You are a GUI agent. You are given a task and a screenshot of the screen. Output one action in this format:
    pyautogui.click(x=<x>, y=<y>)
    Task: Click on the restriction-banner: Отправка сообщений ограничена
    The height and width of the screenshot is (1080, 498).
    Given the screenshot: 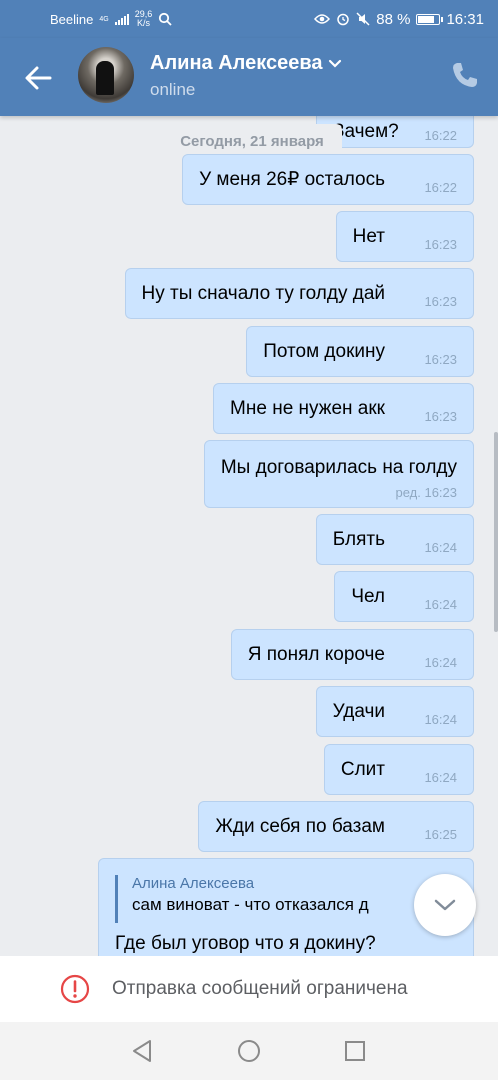 What is the action you would take?
    pyautogui.click(x=249, y=989)
    